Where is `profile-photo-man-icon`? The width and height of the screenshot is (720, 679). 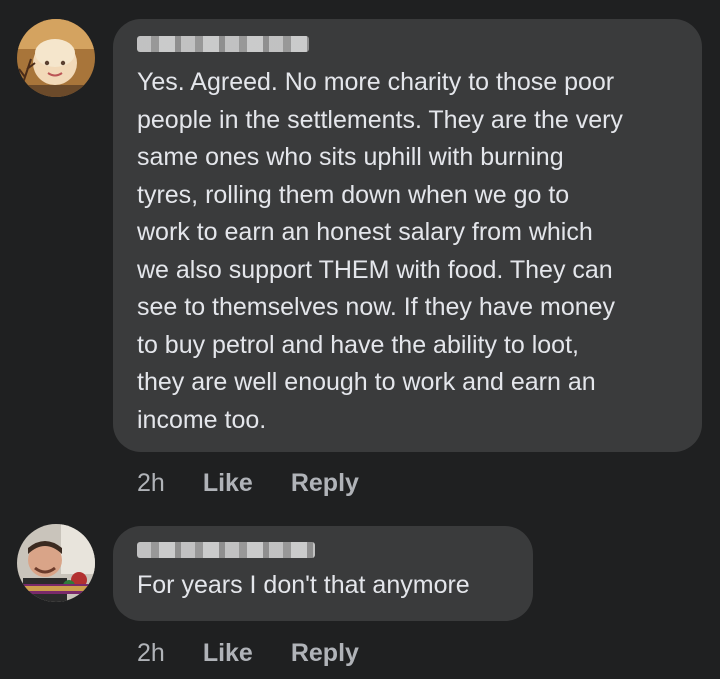 profile-photo-man-icon is located at coordinates (56, 563).